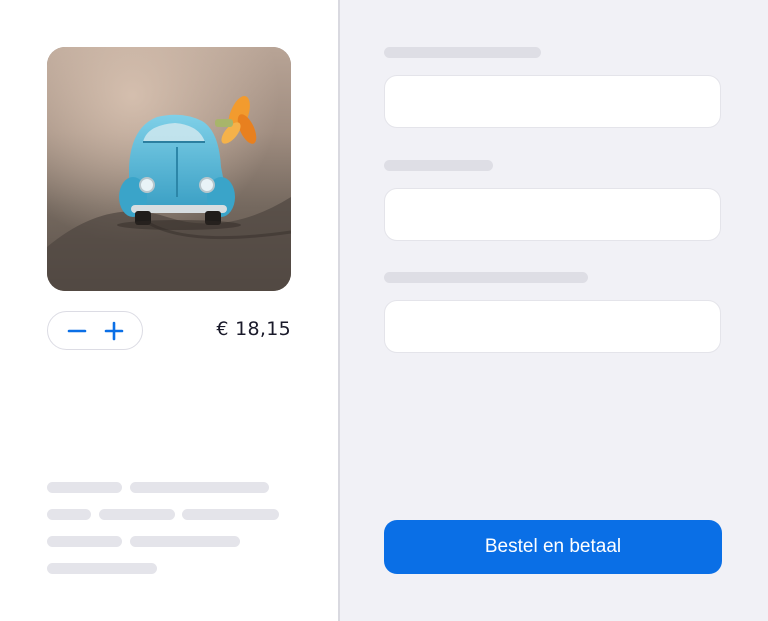 The height and width of the screenshot is (621, 768). What do you see at coordinates (95, 330) in the screenshot?
I see `quantity-stepper` at bounding box center [95, 330].